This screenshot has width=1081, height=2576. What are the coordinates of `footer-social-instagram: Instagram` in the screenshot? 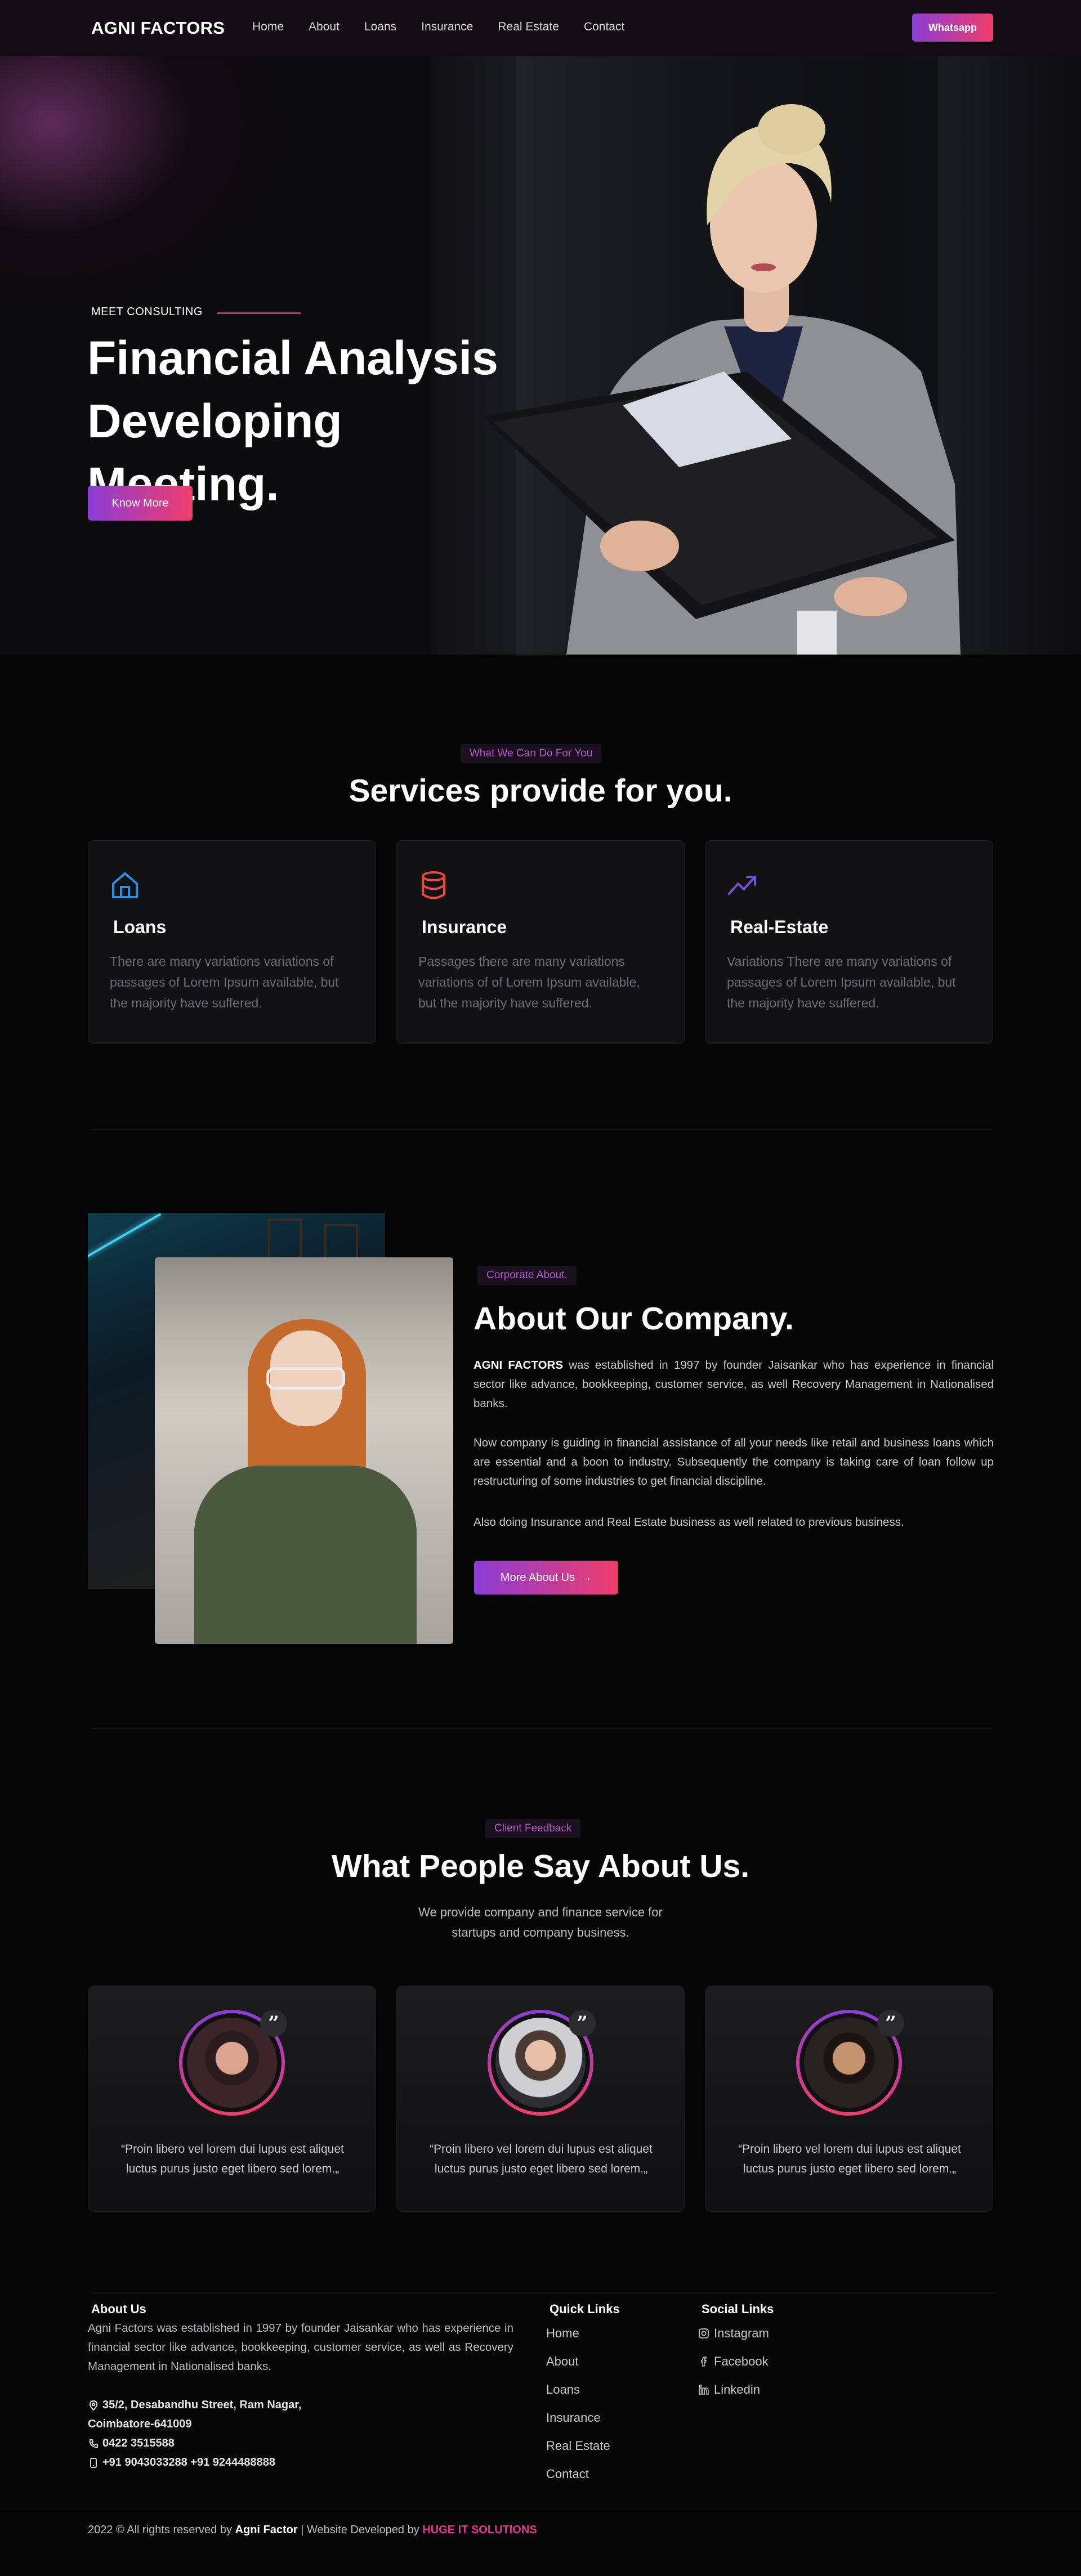 It's located at (733, 2333).